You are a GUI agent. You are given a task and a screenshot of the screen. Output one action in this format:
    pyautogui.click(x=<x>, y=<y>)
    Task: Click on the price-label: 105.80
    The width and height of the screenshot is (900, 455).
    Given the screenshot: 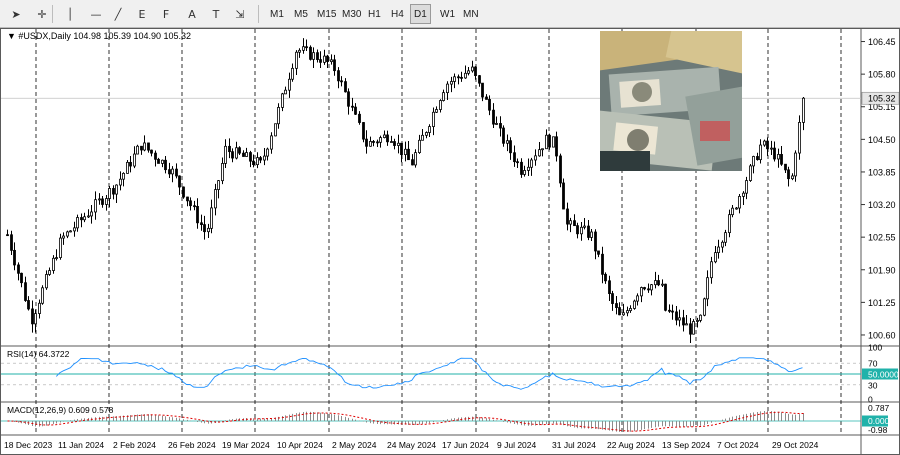 What is the action you would take?
    pyautogui.click(x=882, y=75)
    